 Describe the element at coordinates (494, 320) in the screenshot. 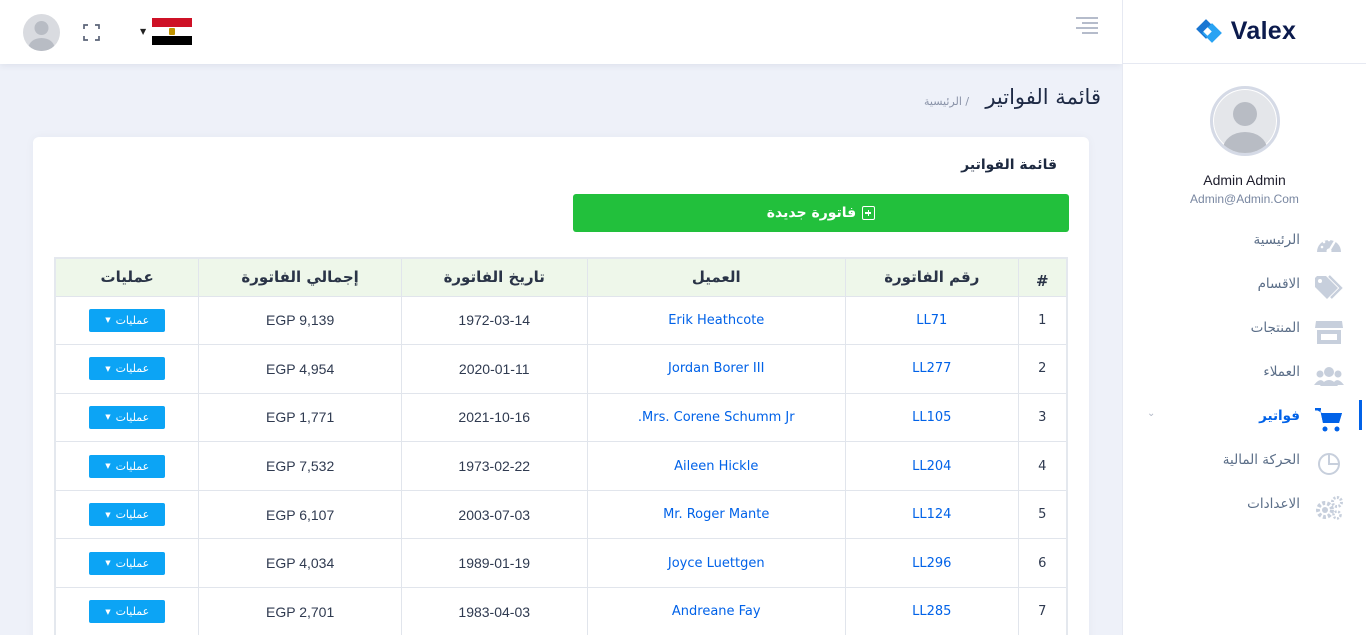

I see `invoice-date: 1972-03-14` at that location.